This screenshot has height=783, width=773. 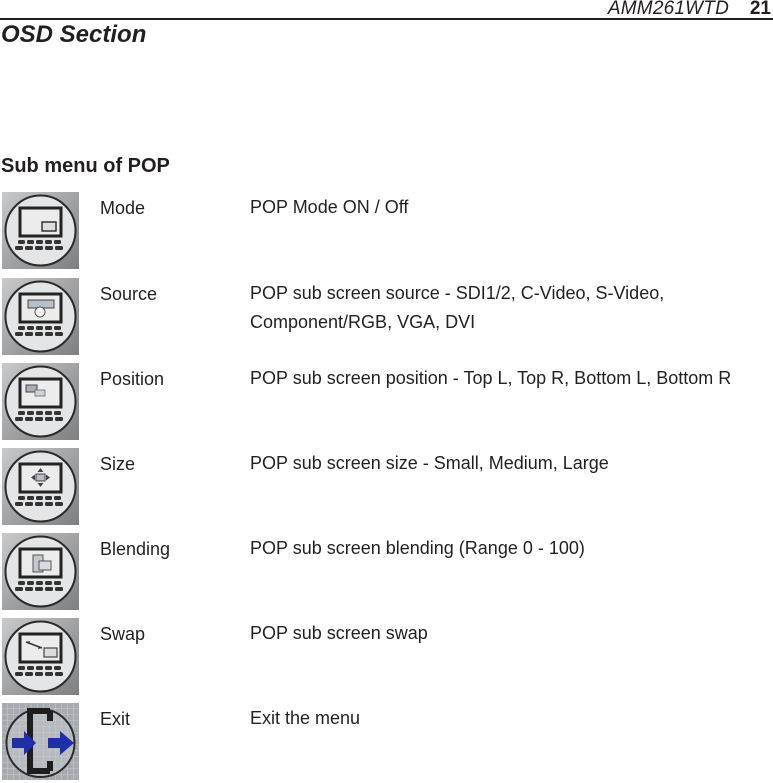 I want to click on item-name: Position, so click(x=132, y=379).